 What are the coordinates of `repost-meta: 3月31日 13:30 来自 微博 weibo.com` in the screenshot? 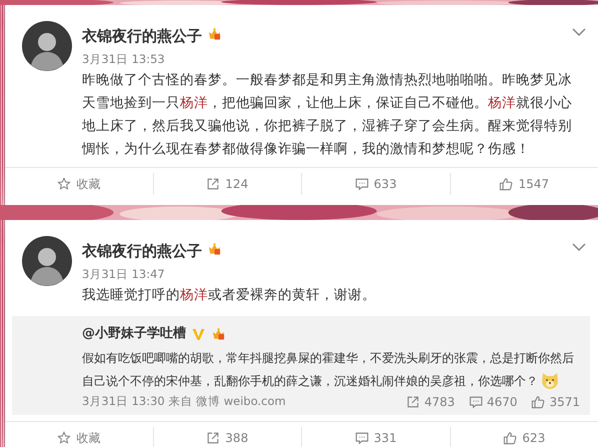 It's located at (184, 401).